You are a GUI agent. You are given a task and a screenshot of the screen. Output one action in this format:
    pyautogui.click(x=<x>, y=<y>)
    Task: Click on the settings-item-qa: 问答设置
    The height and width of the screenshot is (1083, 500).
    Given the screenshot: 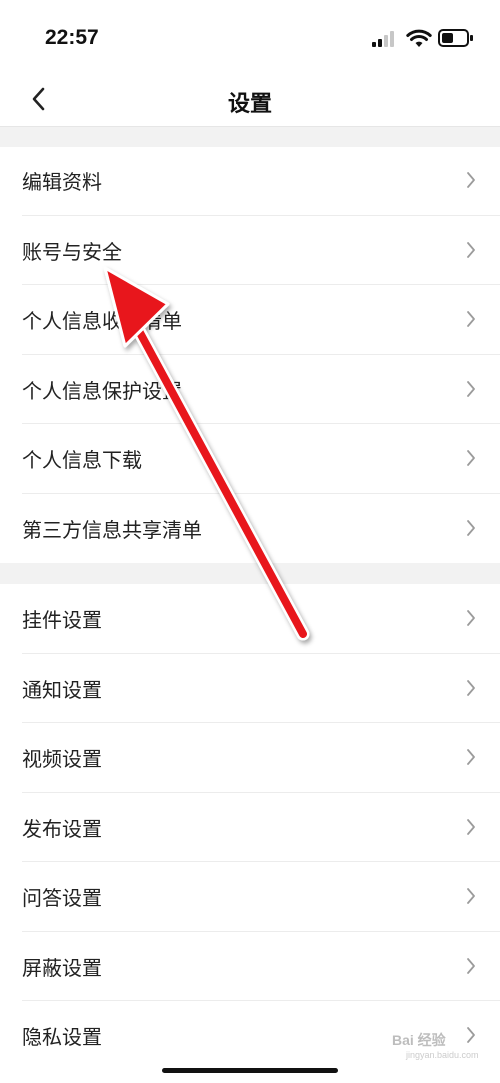 What is the action you would take?
    pyautogui.click(x=250, y=897)
    